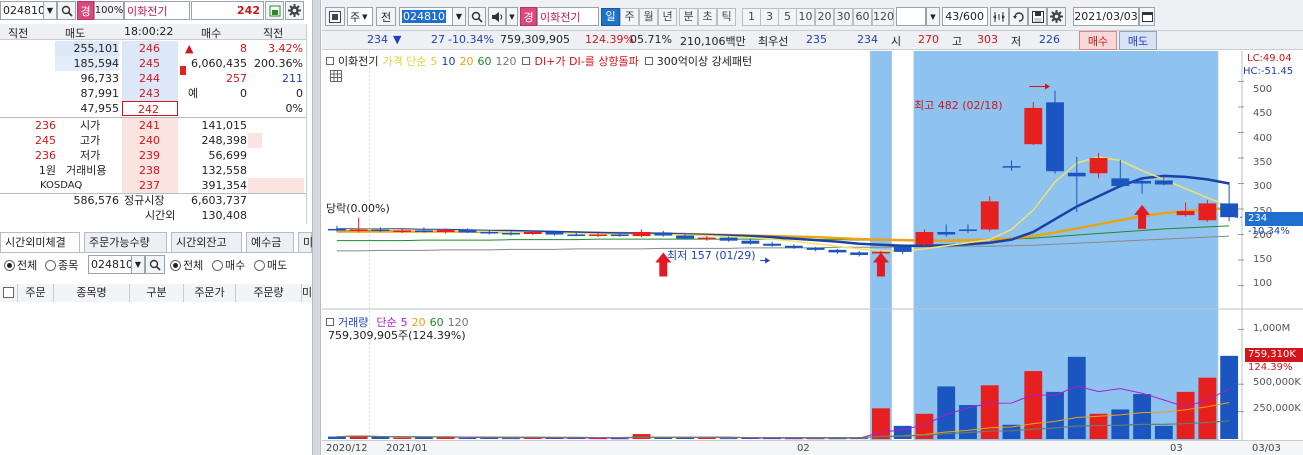 The width and height of the screenshot is (1303, 455). Describe the element at coordinates (1106, 16) in the screenshot. I see `date-input: 2021/03/03` at that location.